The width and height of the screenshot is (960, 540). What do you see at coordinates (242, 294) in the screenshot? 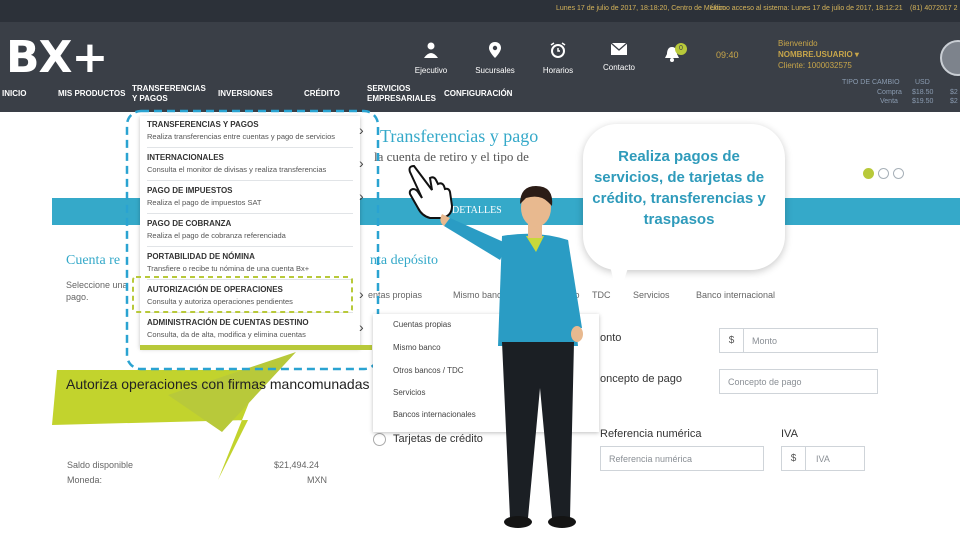
I see `autorizacion-highlight-outline` at bounding box center [242, 294].